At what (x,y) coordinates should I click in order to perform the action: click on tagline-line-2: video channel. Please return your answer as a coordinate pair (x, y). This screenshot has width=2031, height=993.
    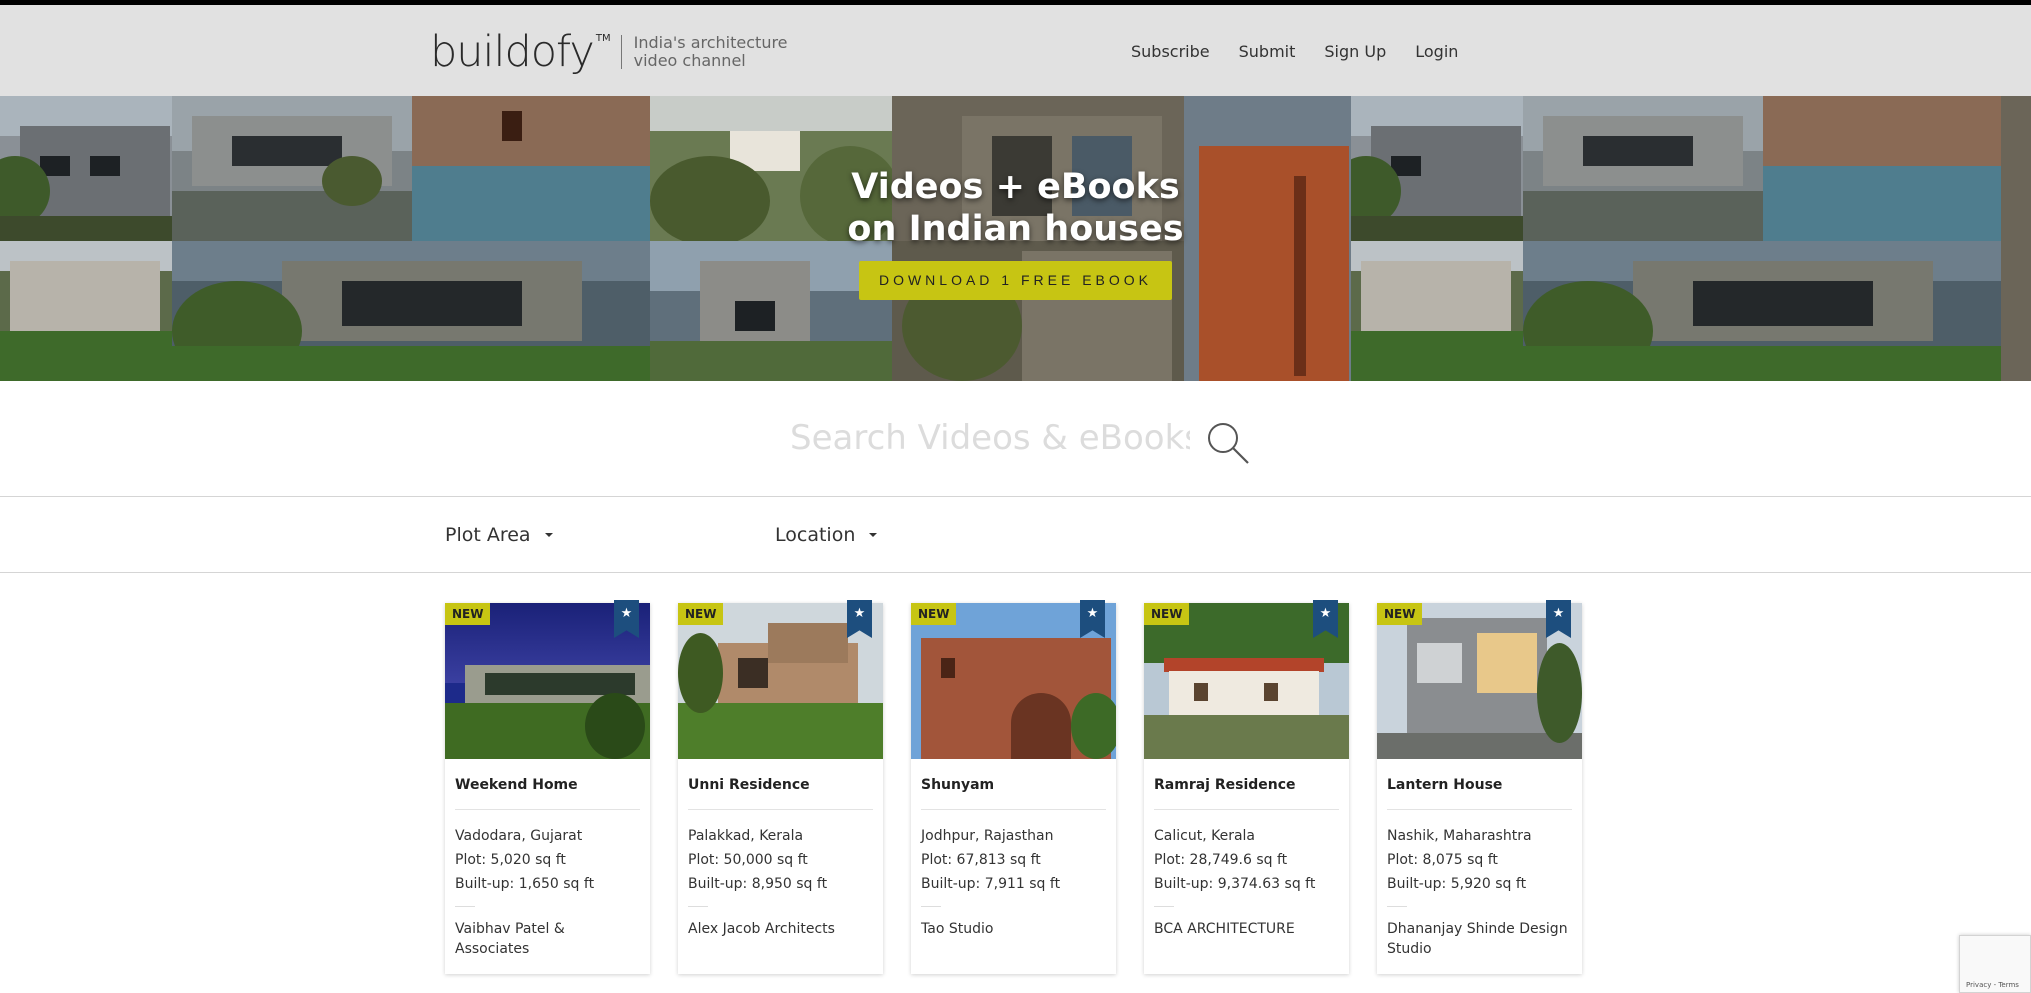
    Looking at the image, I should click on (689, 60).